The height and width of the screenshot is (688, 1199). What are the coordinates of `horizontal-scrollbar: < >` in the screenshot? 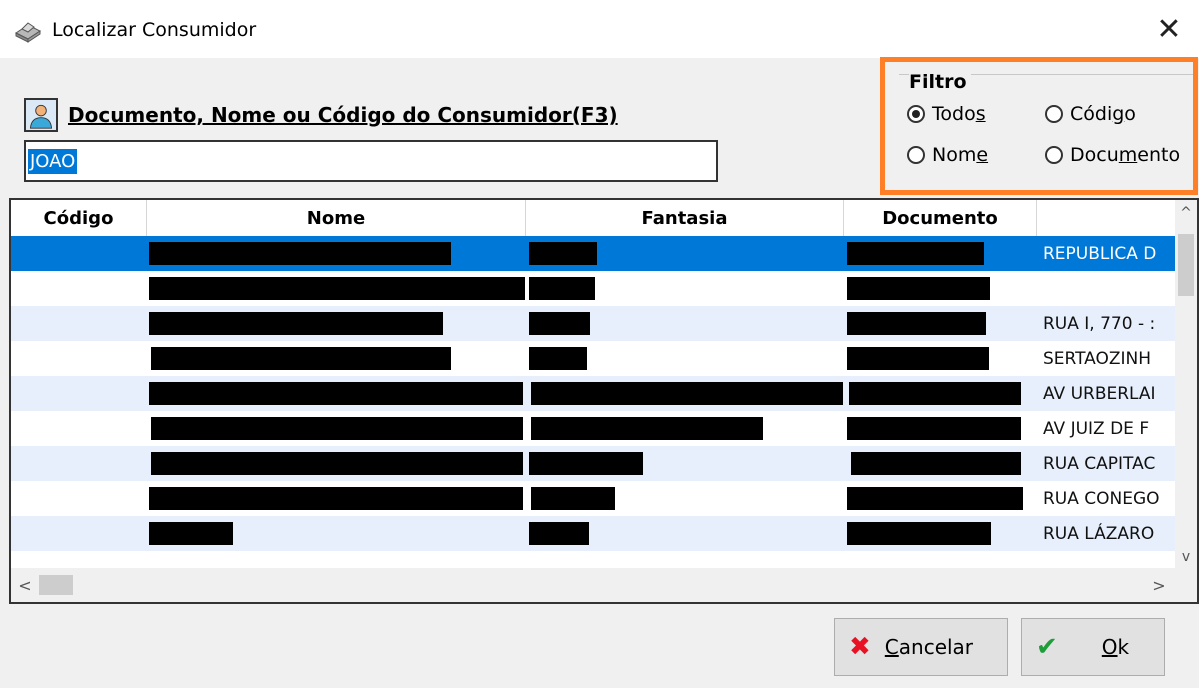 It's located at (604, 585).